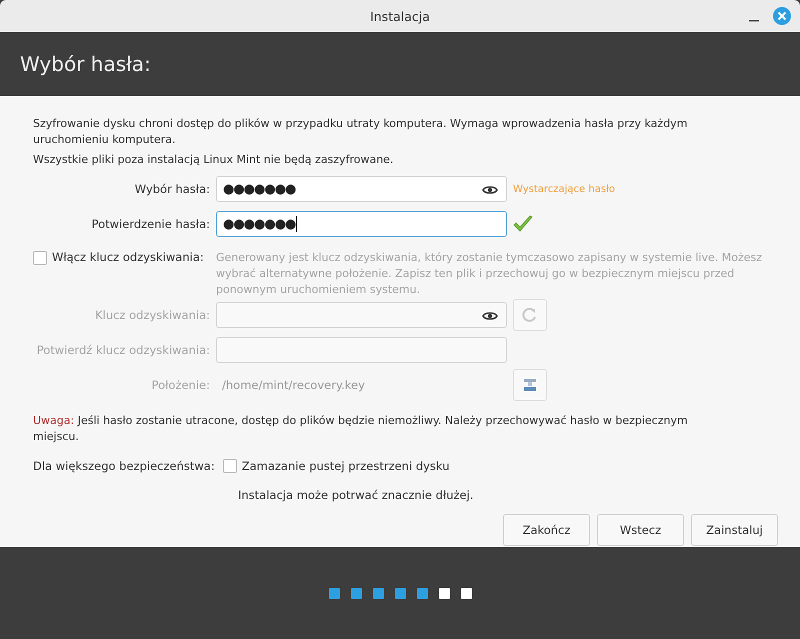 The height and width of the screenshot is (639, 800). Describe the element at coordinates (490, 274) in the screenshot. I see `recovery-description: Generowany jest klucz odzyskiwania, który zostanie tymczasowo zapisany w systemie live. Możesz wybrać alternatywne położenie. Zapisz ten plik i przechowuj go w bezpiecznym miejscu przed ponownym uruchomieniem systemu.` at that location.